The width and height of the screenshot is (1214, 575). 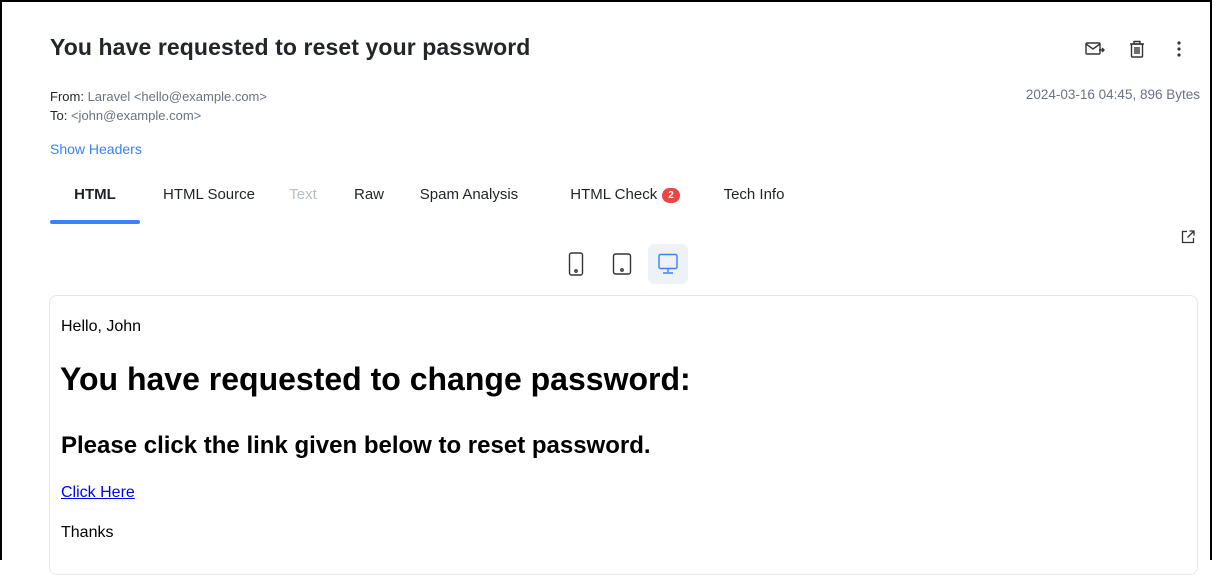 I want to click on from-label: From:, so click(x=67, y=96).